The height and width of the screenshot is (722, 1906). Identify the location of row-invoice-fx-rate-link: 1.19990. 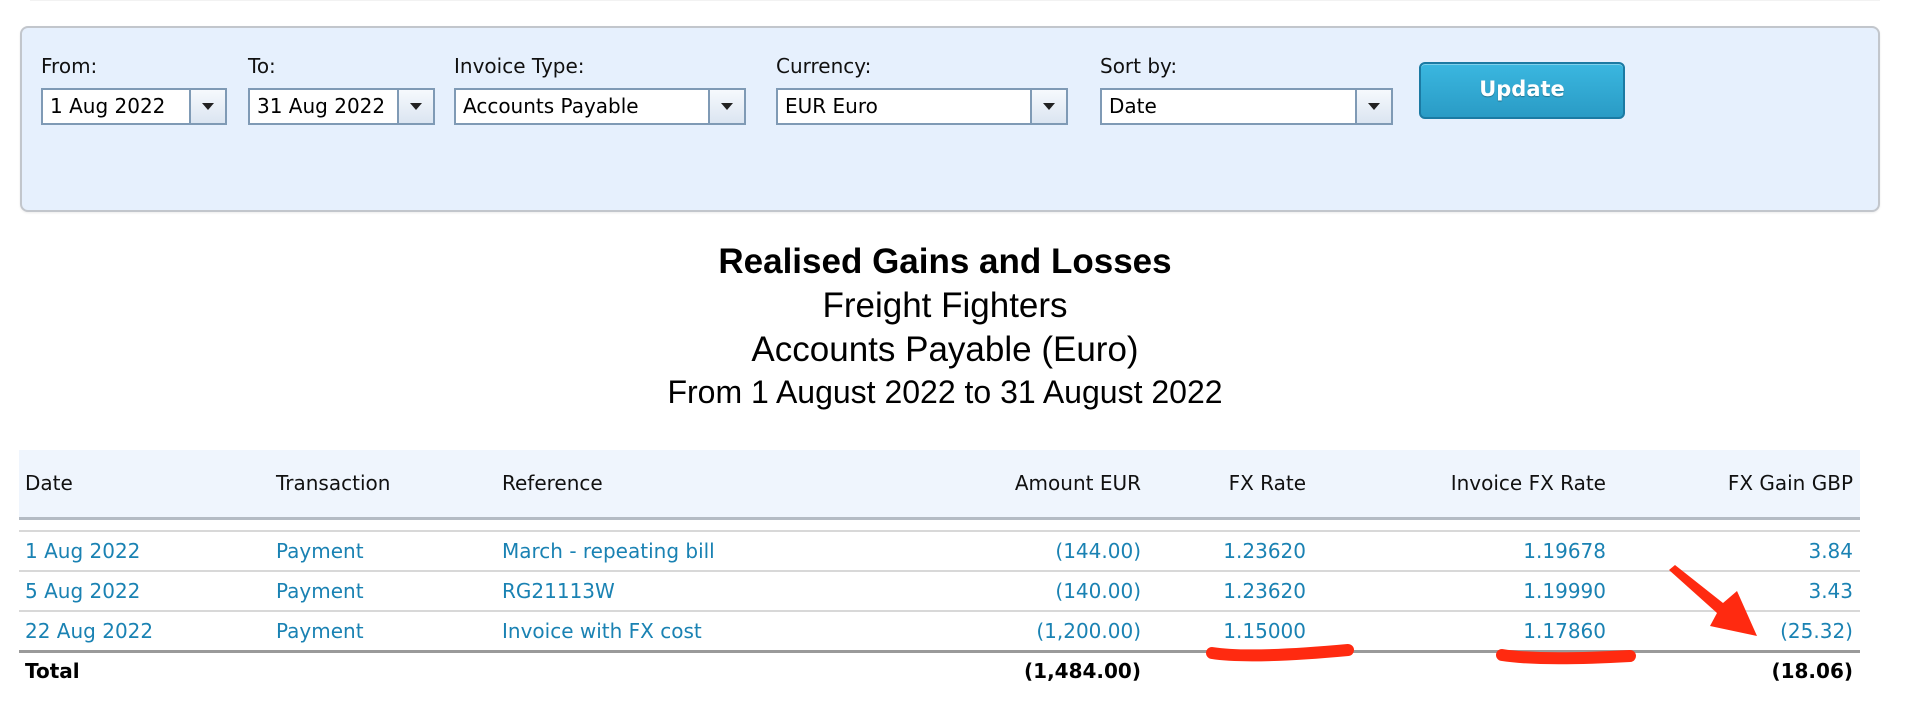
(1564, 591).